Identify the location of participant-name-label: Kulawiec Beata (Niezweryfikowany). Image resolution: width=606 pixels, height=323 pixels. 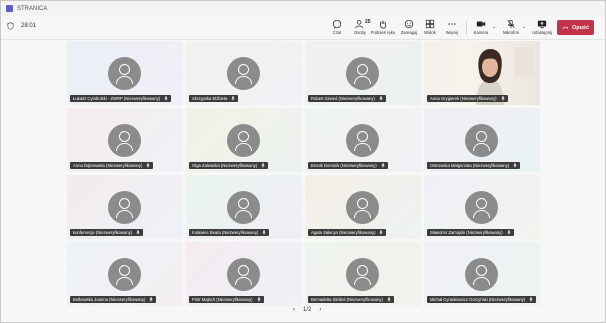
(229, 232).